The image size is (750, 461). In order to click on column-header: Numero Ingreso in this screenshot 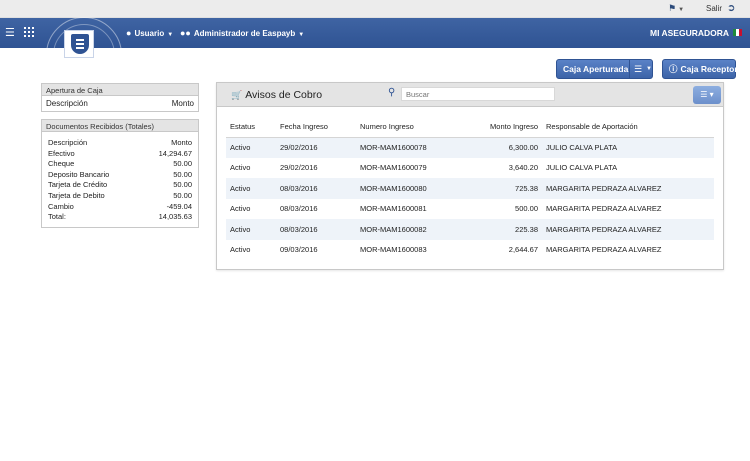, I will do `click(406, 127)`.